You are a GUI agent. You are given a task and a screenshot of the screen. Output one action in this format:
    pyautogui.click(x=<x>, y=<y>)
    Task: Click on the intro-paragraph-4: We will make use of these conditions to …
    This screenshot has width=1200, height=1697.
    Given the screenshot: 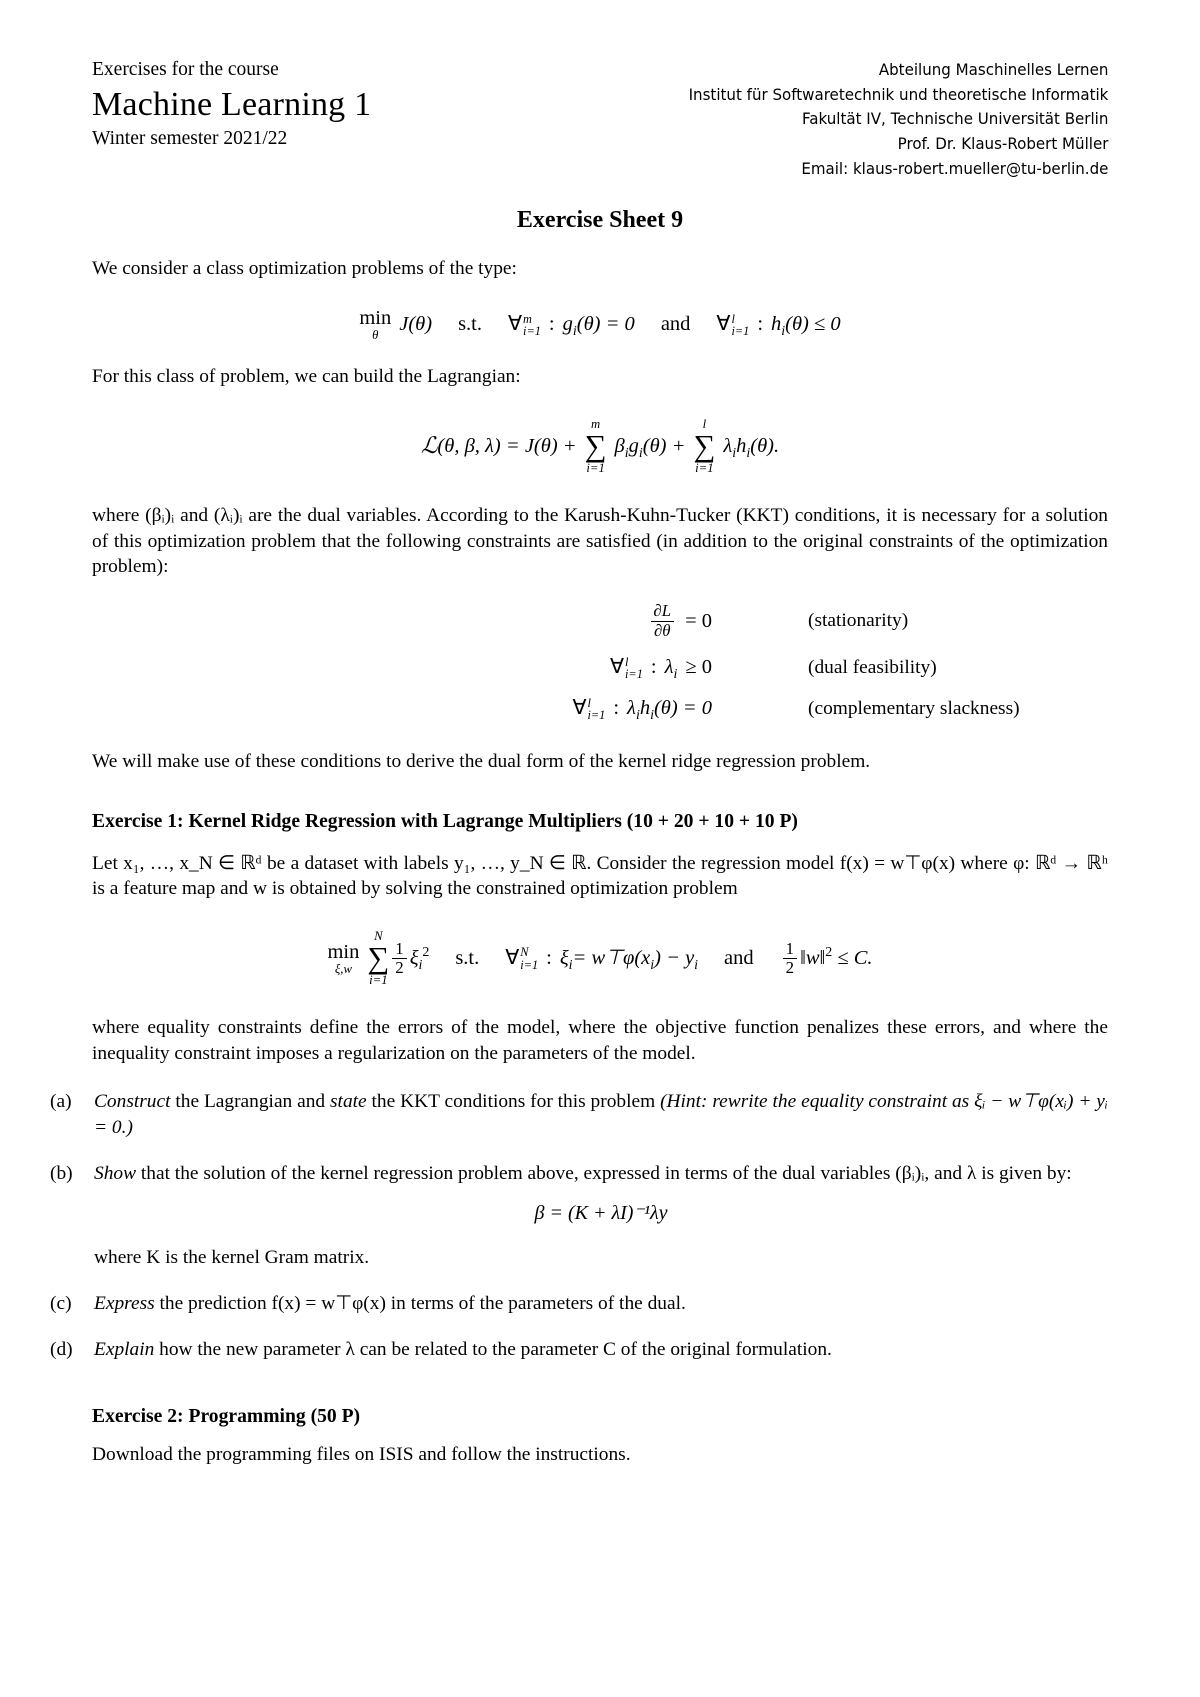 What is the action you would take?
    pyautogui.click(x=481, y=761)
    